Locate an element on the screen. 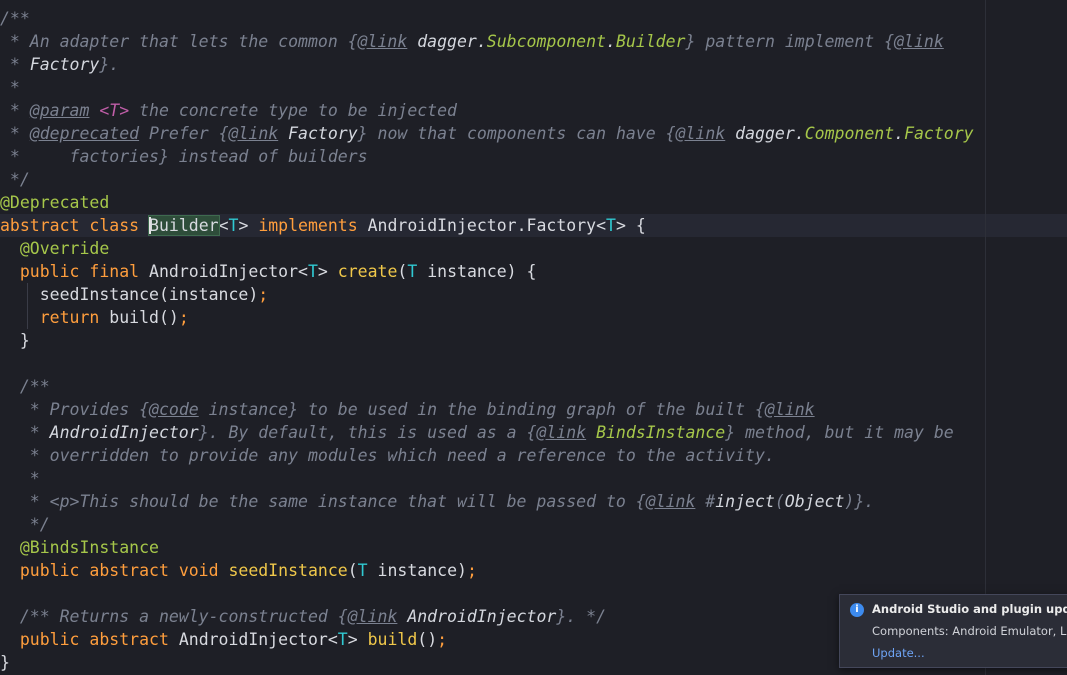 This screenshot has width=1067, height=675. code-line-8: */ is located at coordinates (15, 179).